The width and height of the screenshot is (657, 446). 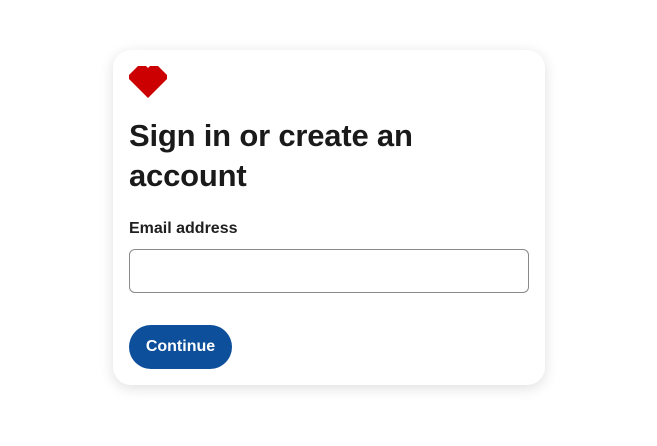 What do you see at coordinates (271, 155) in the screenshot?
I see `page-title: Sign in or create an account` at bounding box center [271, 155].